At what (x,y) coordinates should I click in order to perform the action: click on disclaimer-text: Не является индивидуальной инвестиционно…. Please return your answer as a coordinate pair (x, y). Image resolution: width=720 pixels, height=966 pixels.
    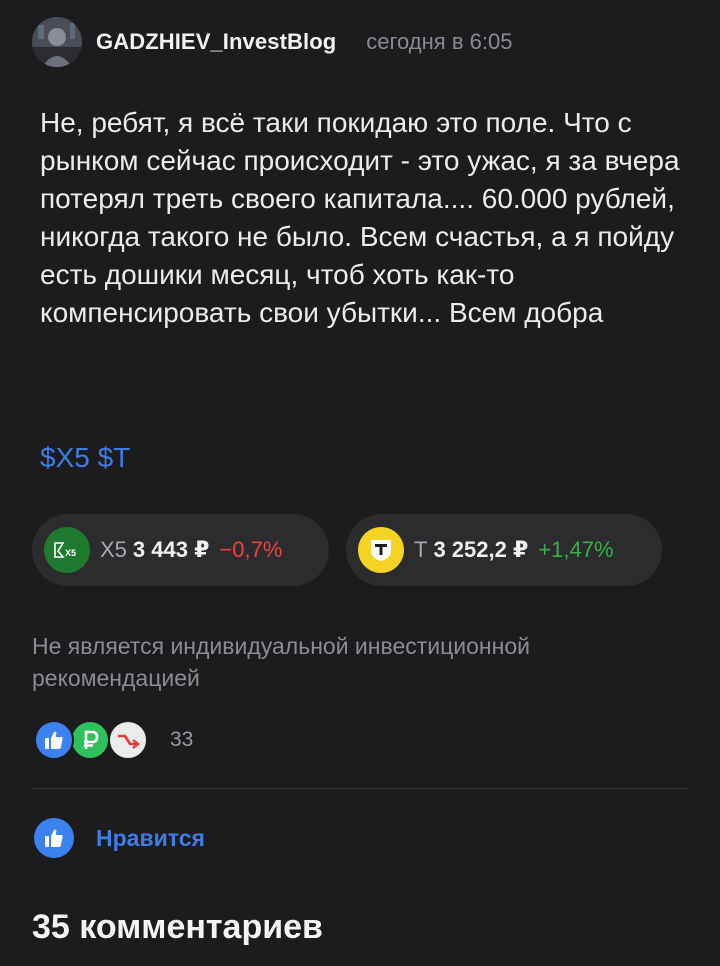
    Looking at the image, I should click on (281, 662).